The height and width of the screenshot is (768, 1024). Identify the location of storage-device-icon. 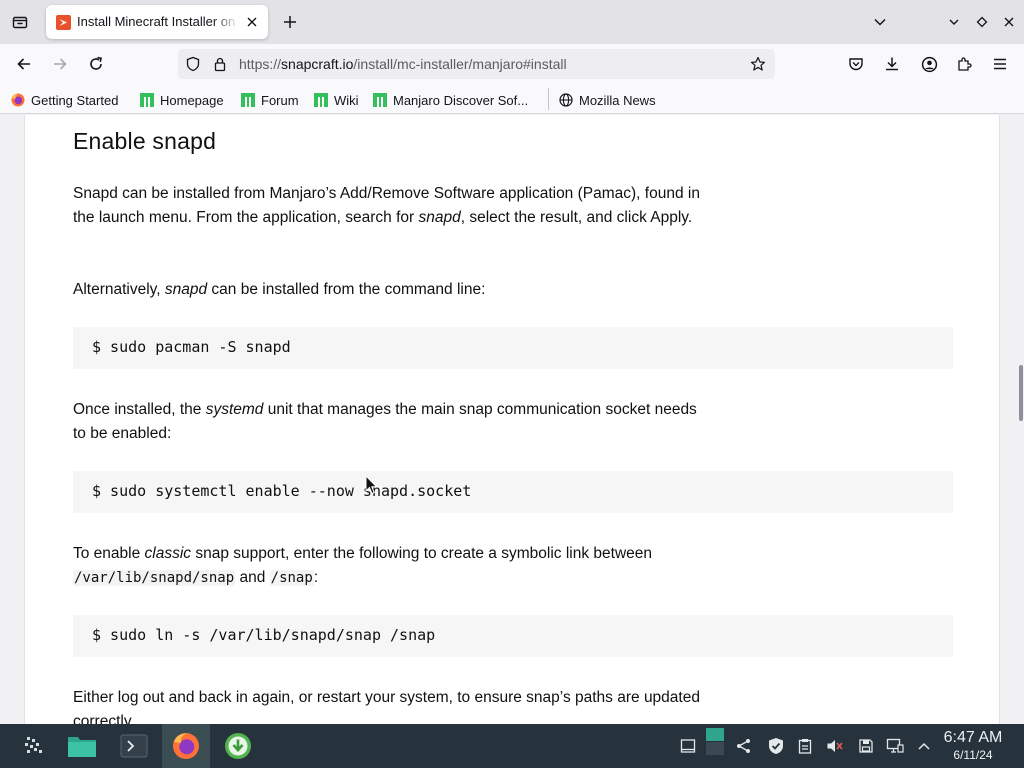
(866, 746).